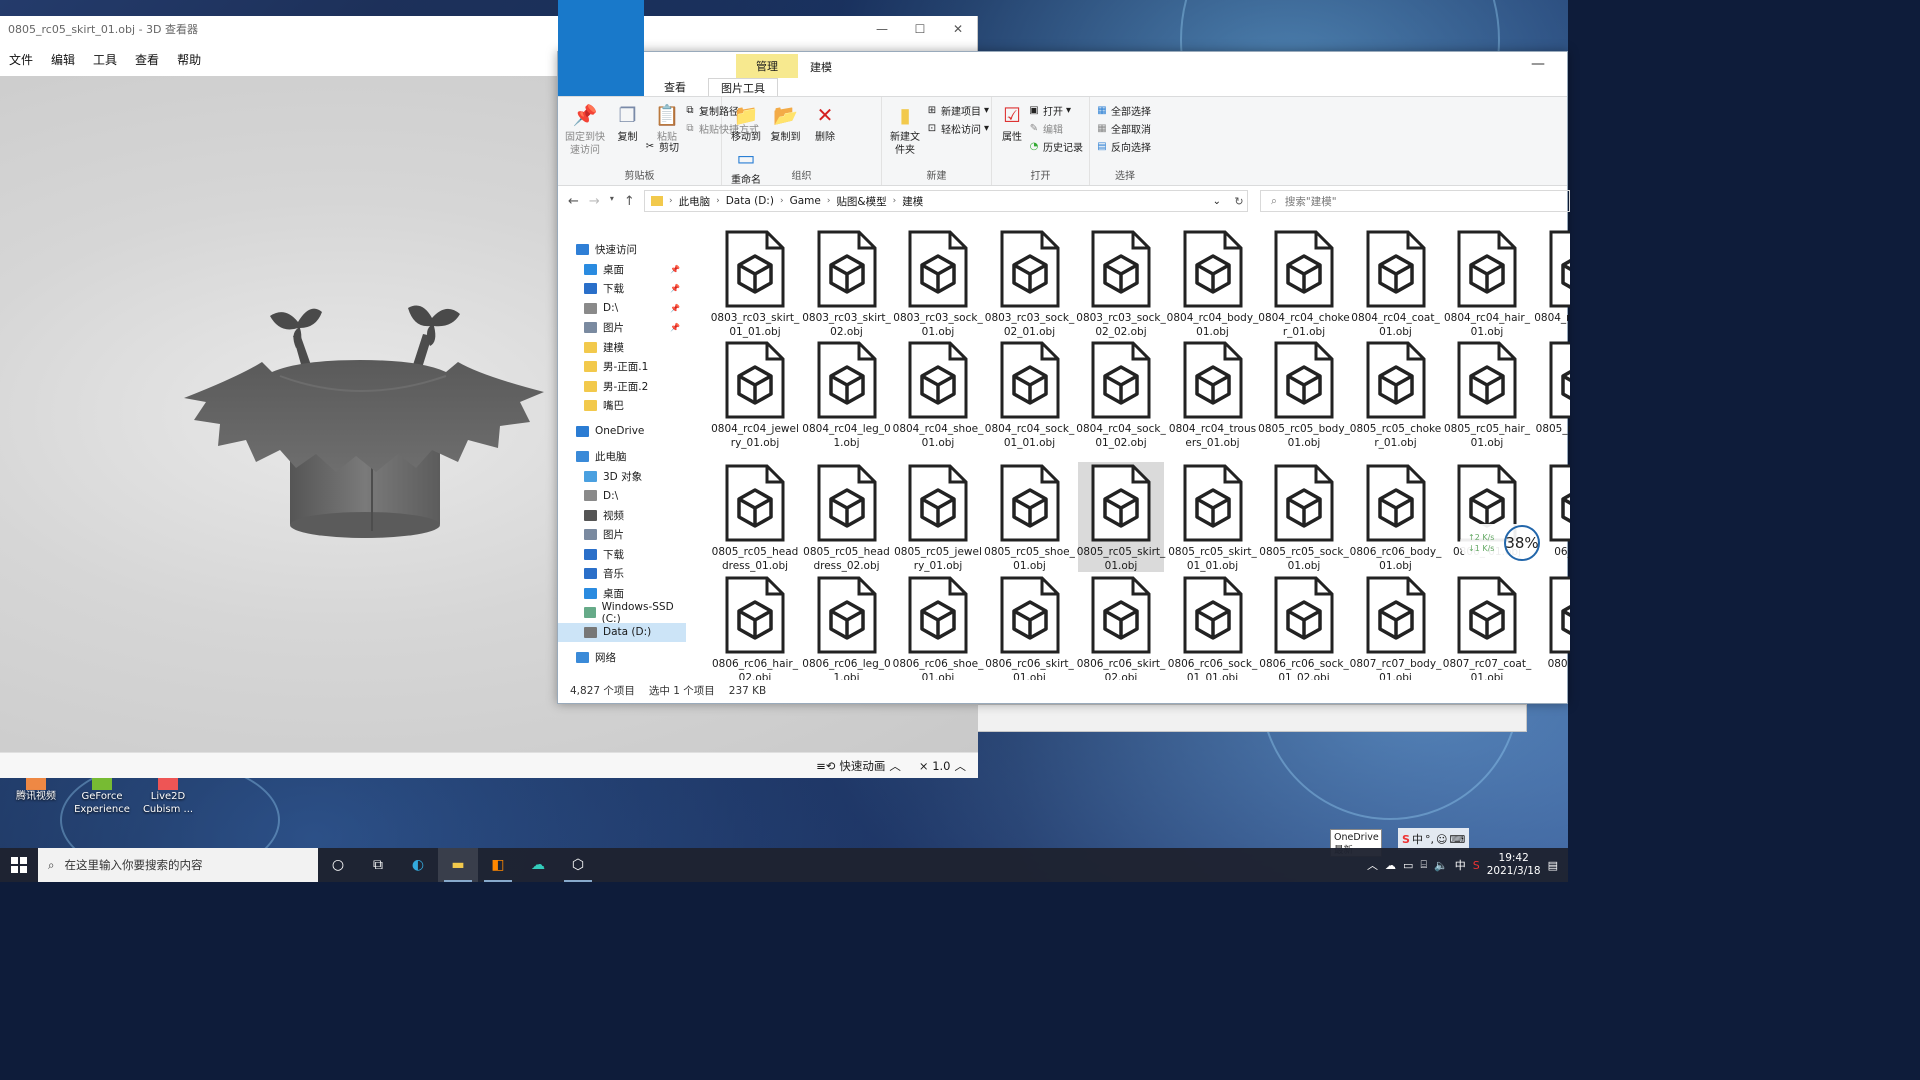 The height and width of the screenshot is (1080, 1920). I want to click on manage-context-tab: 管理, so click(767, 66).